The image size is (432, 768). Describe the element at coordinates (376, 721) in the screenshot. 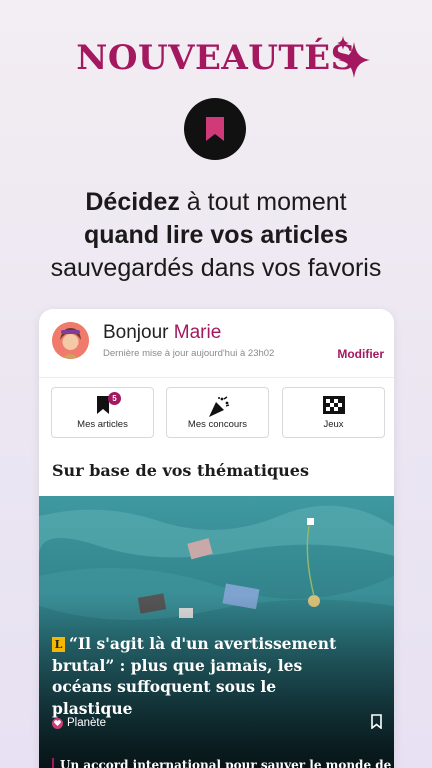

I see `save-article-icon` at that location.